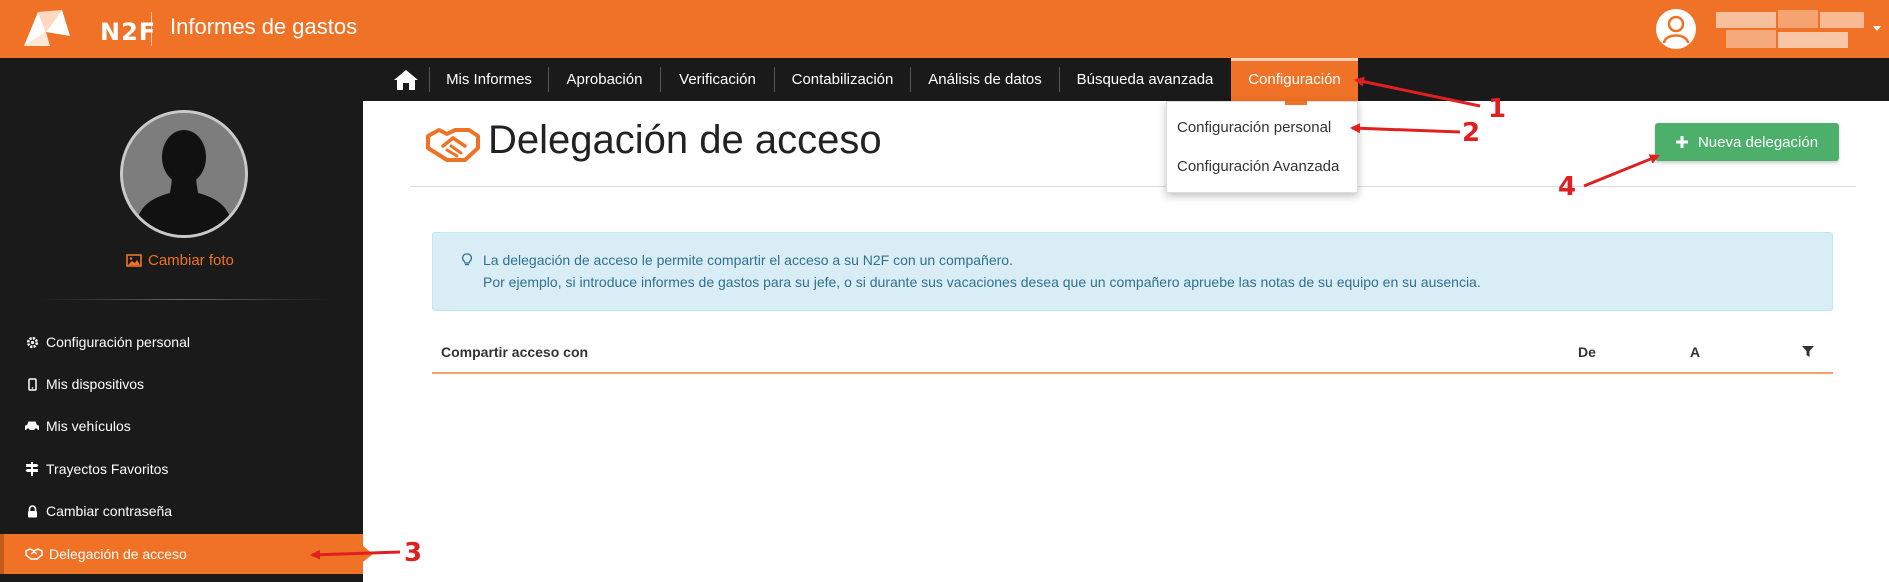 The height and width of the screenshot is (582, 1889). What do you see at coordinates (944, 29) in the screenshot?
I see `top-bar: N2F Informes de gastos` at bounding box center [944, 29].